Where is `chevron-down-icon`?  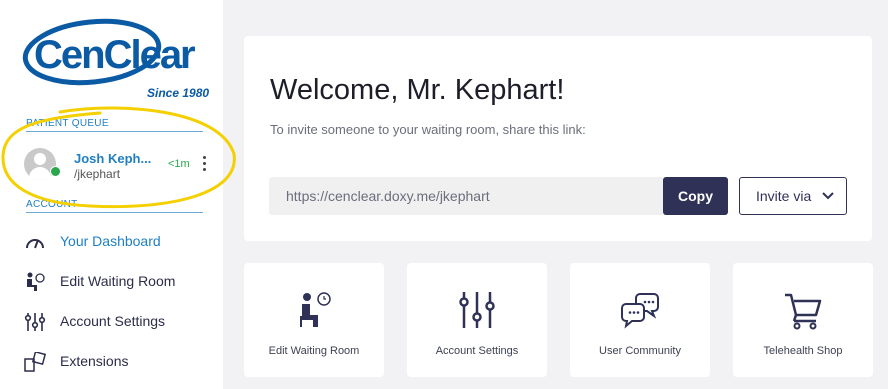 chevron-down-icon is located at coordinates (828, 196).